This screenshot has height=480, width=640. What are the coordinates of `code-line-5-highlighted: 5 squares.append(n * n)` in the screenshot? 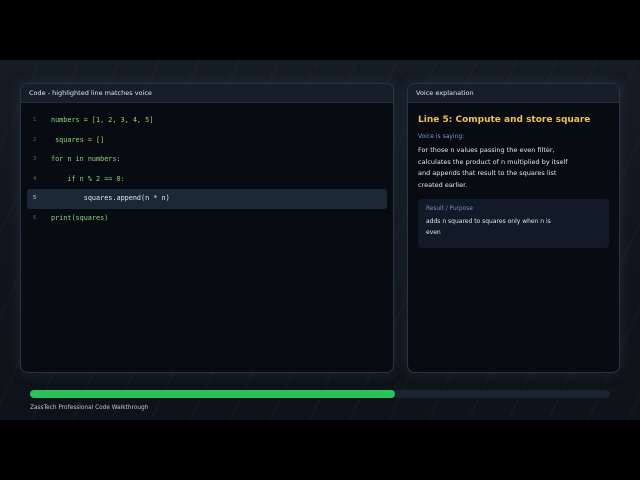 It's located at (207, 199).